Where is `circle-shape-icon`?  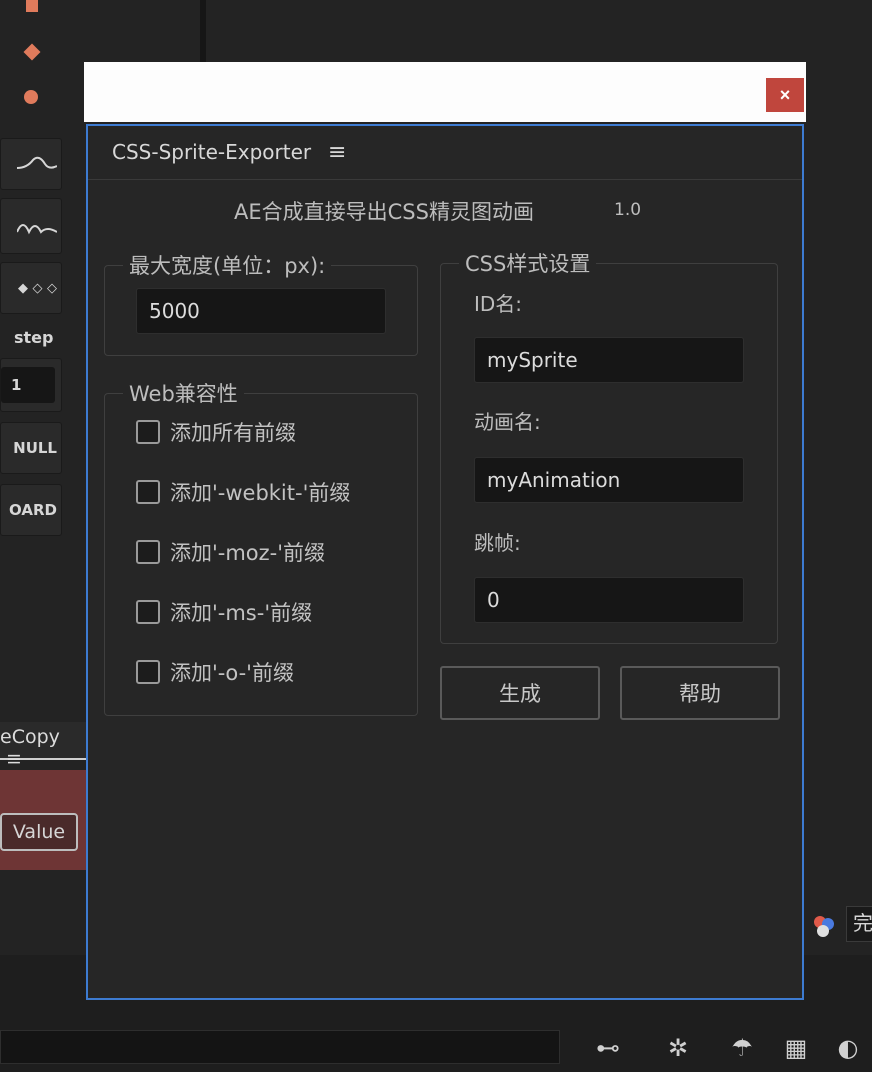
circle-shape-icon is located at coordinates (31, 97).